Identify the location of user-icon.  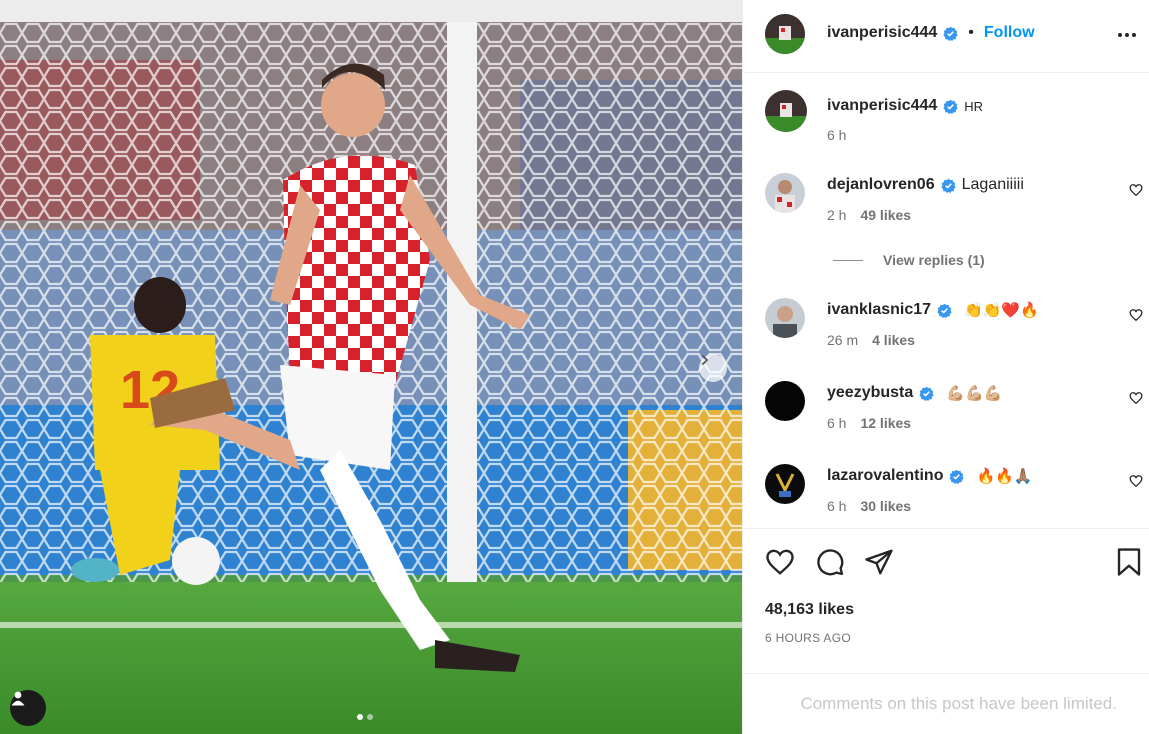
(18, 698).